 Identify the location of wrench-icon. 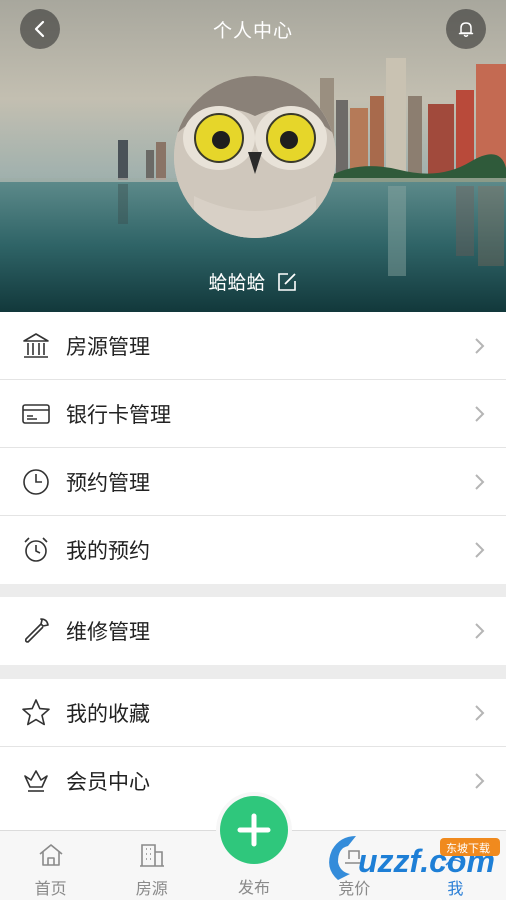
(36, 631).